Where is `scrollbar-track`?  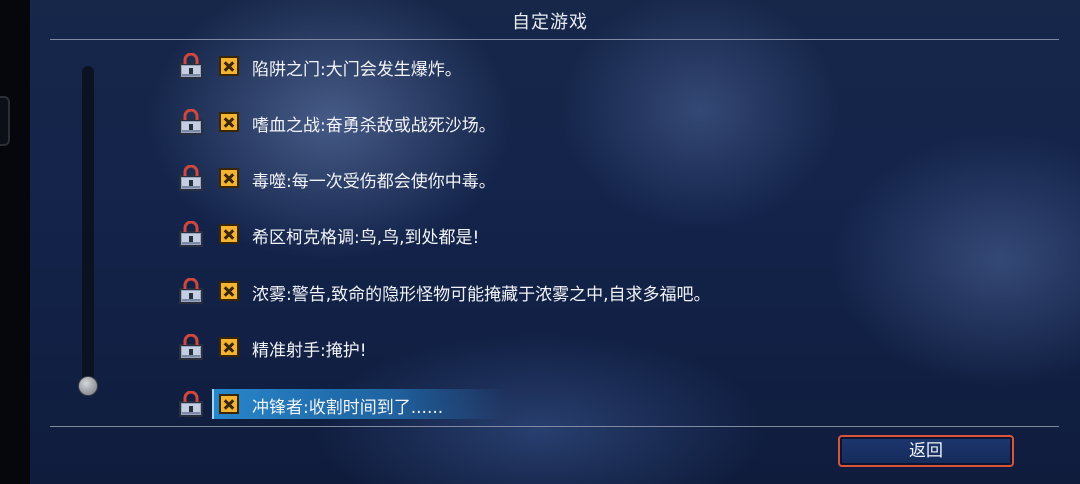
scrollbar-track is located at coordinates (88, 225).